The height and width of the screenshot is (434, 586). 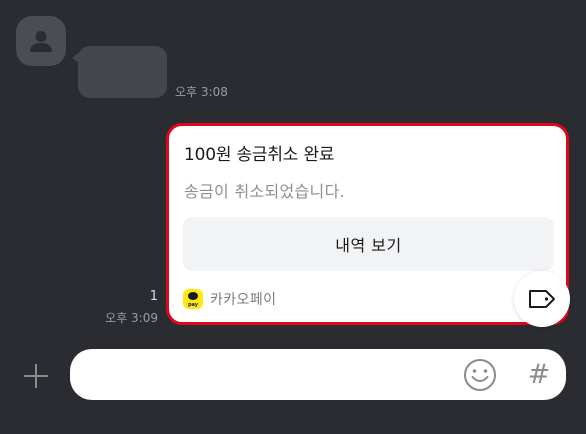 I want to click on outgoing-timestamp: 오후 3:09, so click(x=131, y=318).